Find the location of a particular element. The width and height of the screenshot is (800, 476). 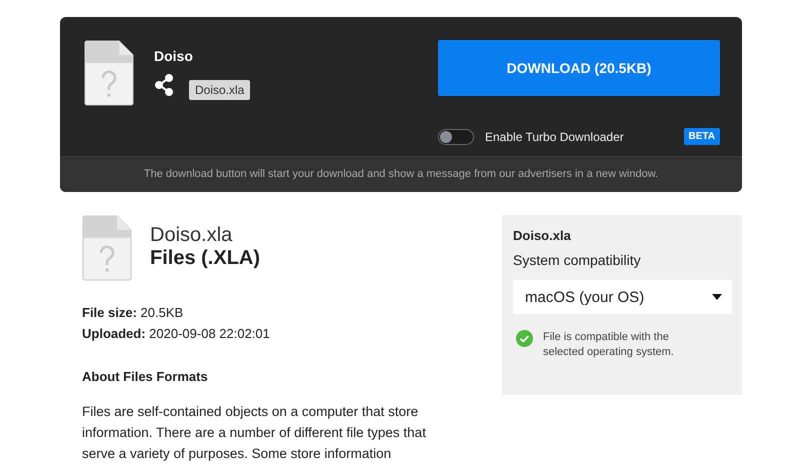

turbo-toggle is located at coordinates (456, 136).